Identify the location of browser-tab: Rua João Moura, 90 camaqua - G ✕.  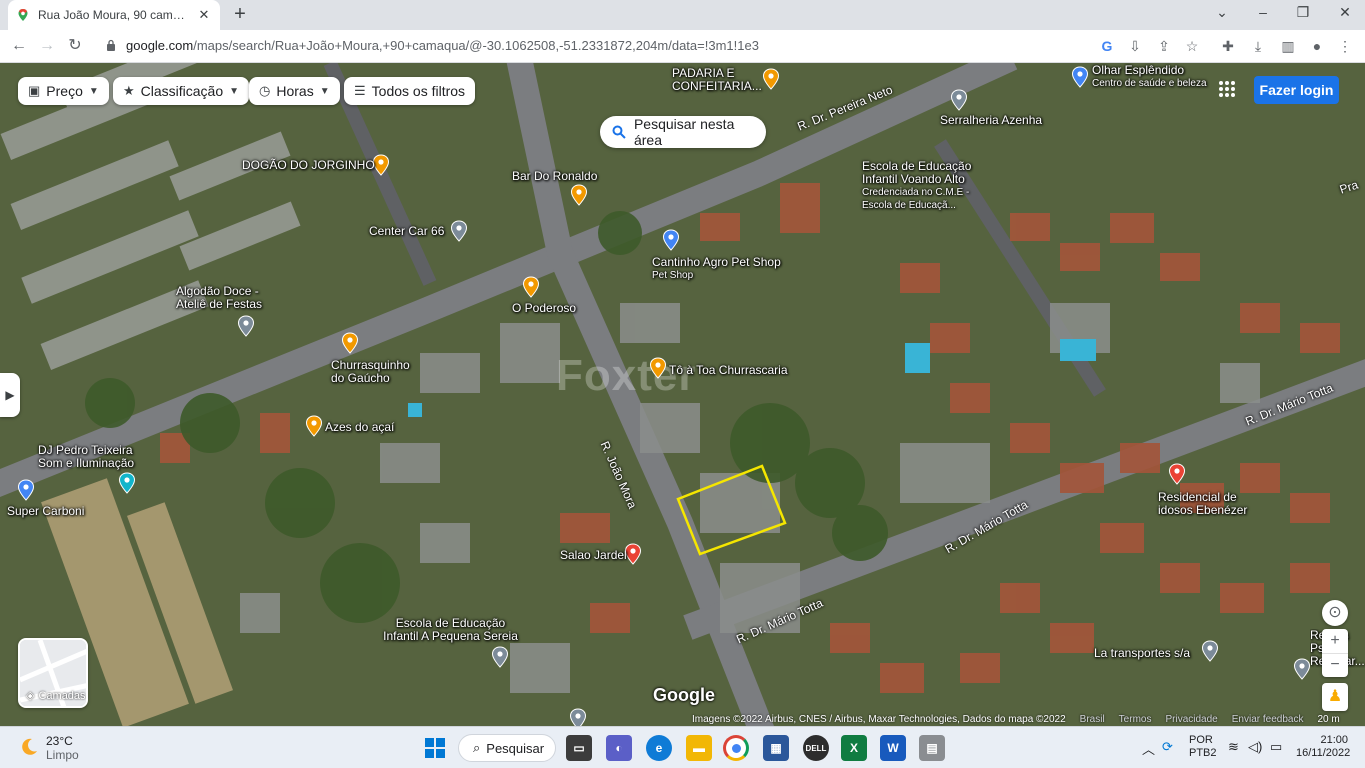
(114, 15).